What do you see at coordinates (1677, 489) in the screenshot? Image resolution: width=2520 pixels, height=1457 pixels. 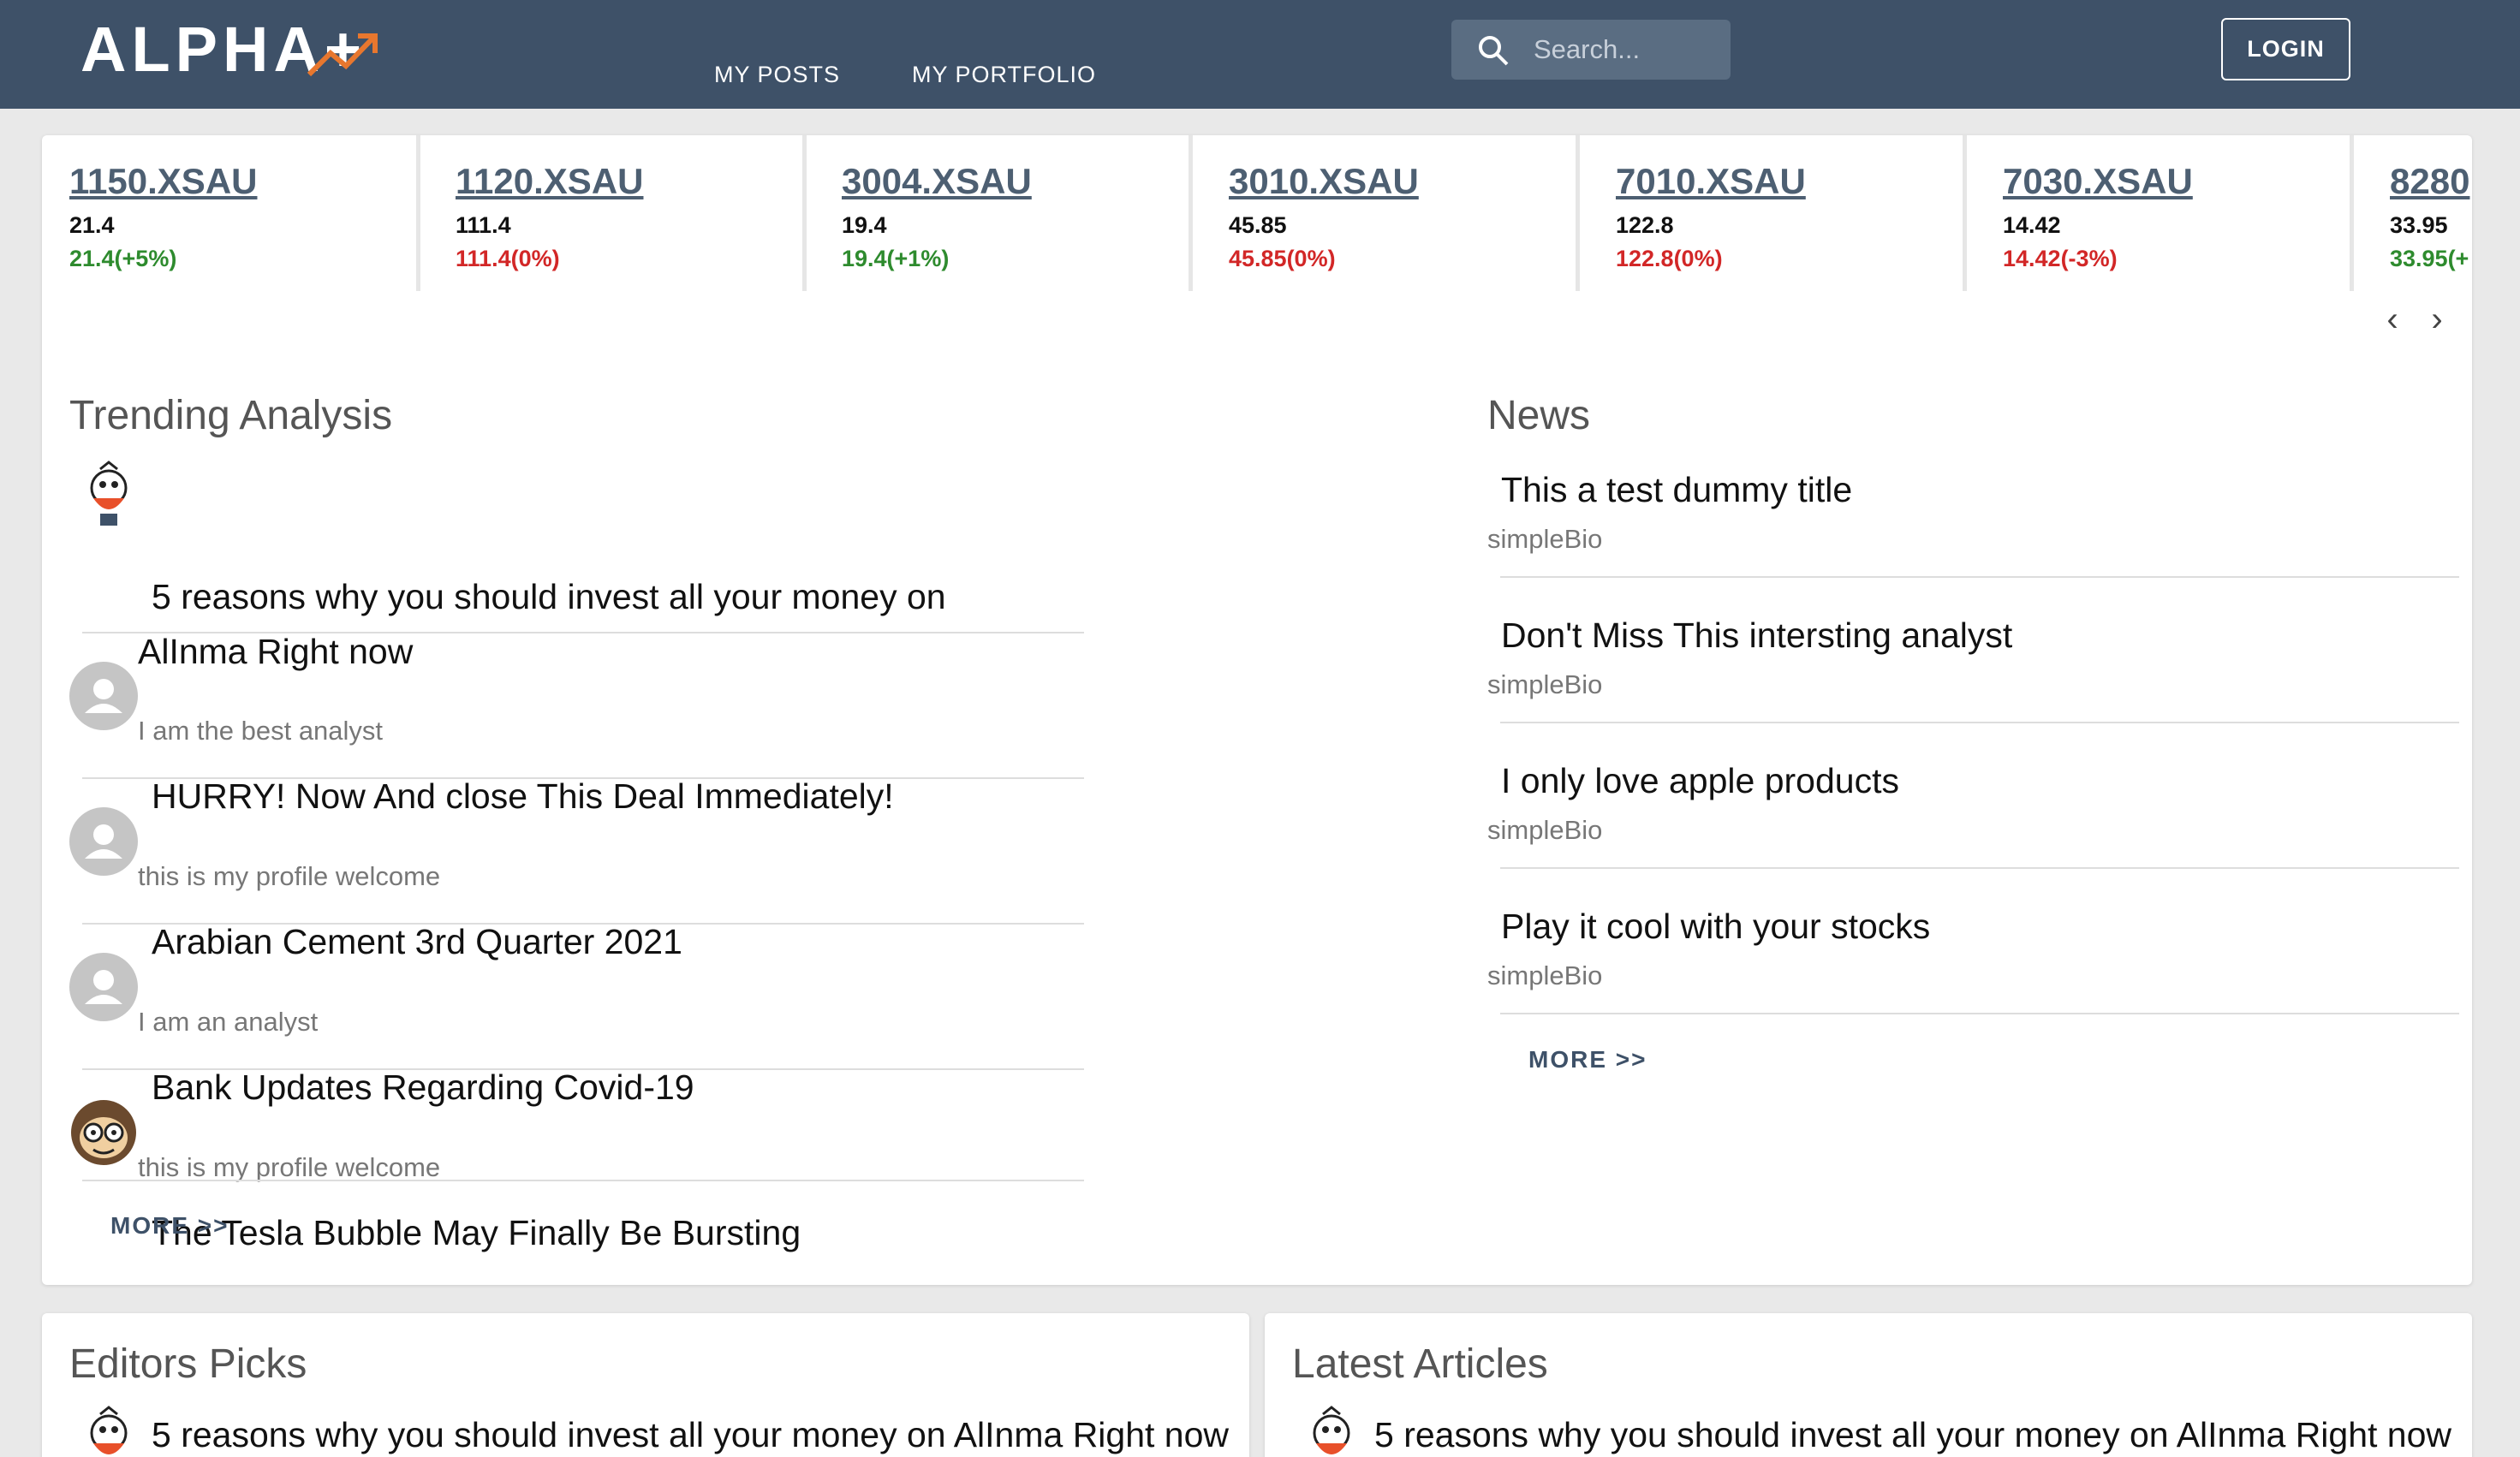 I see `news-item-title: This a test dummy title` at bounding box center [1677, 489].